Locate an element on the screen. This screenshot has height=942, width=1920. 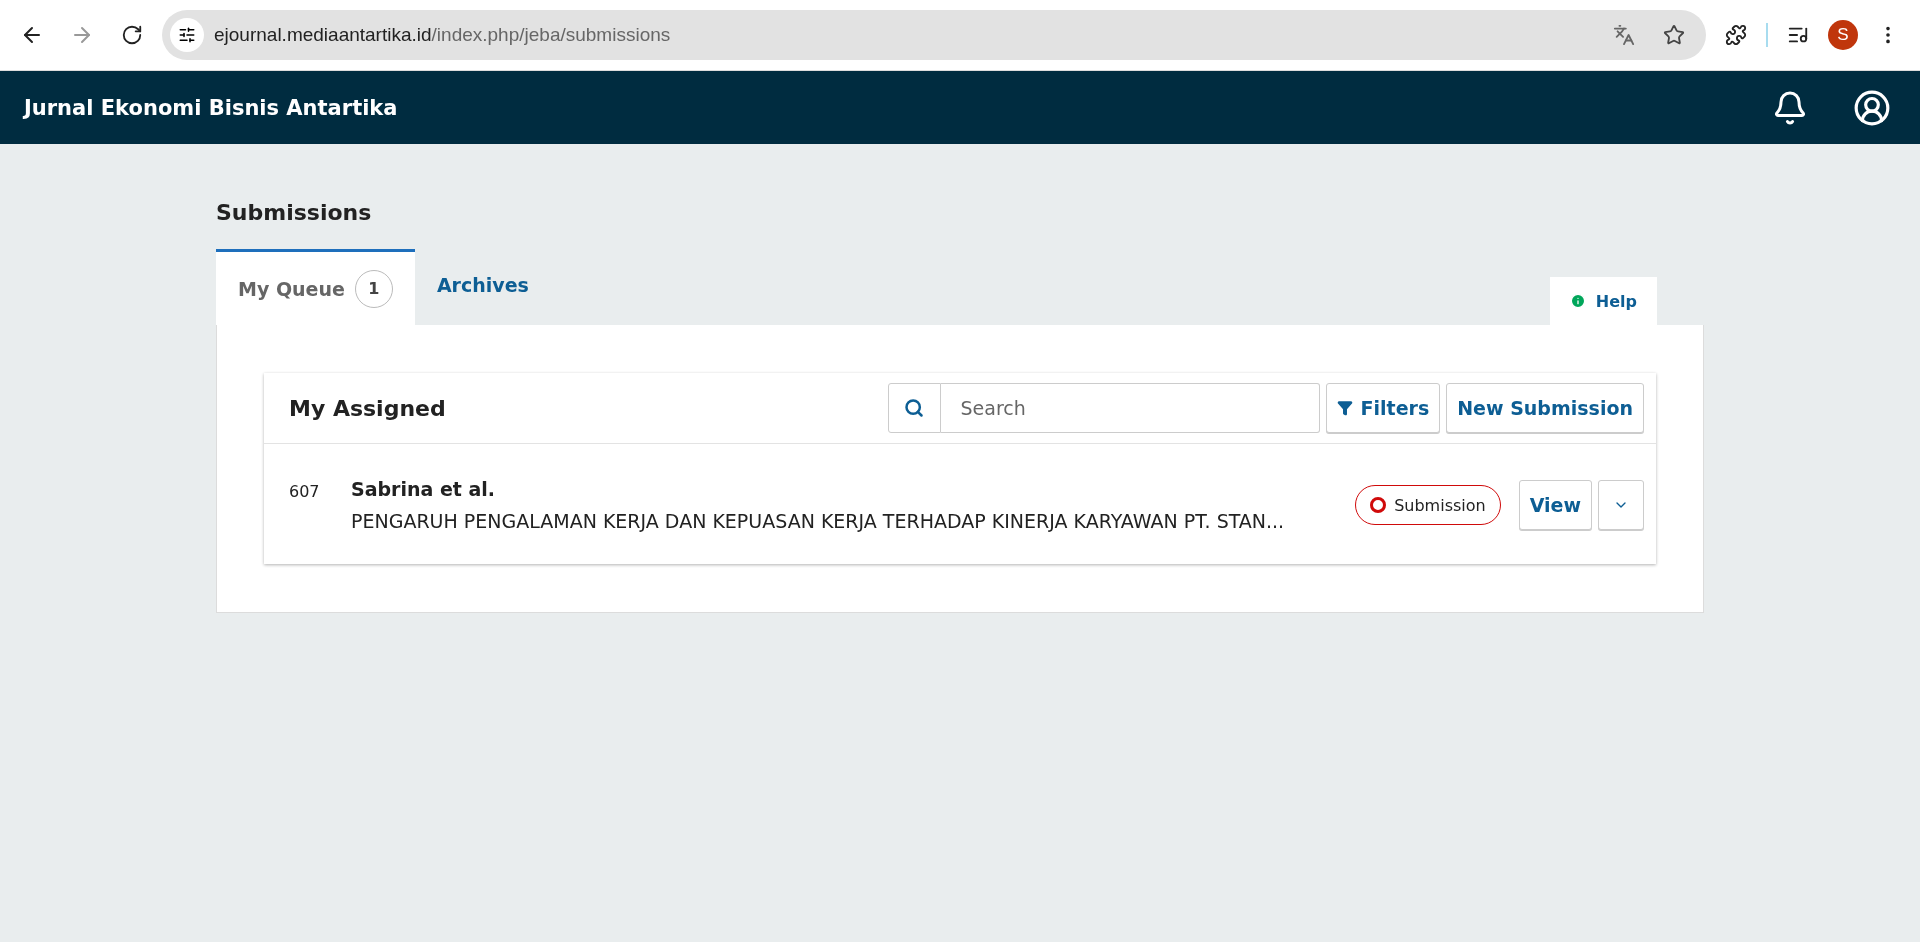
tab: My Queue 1 is located at coordinates (315, 287).